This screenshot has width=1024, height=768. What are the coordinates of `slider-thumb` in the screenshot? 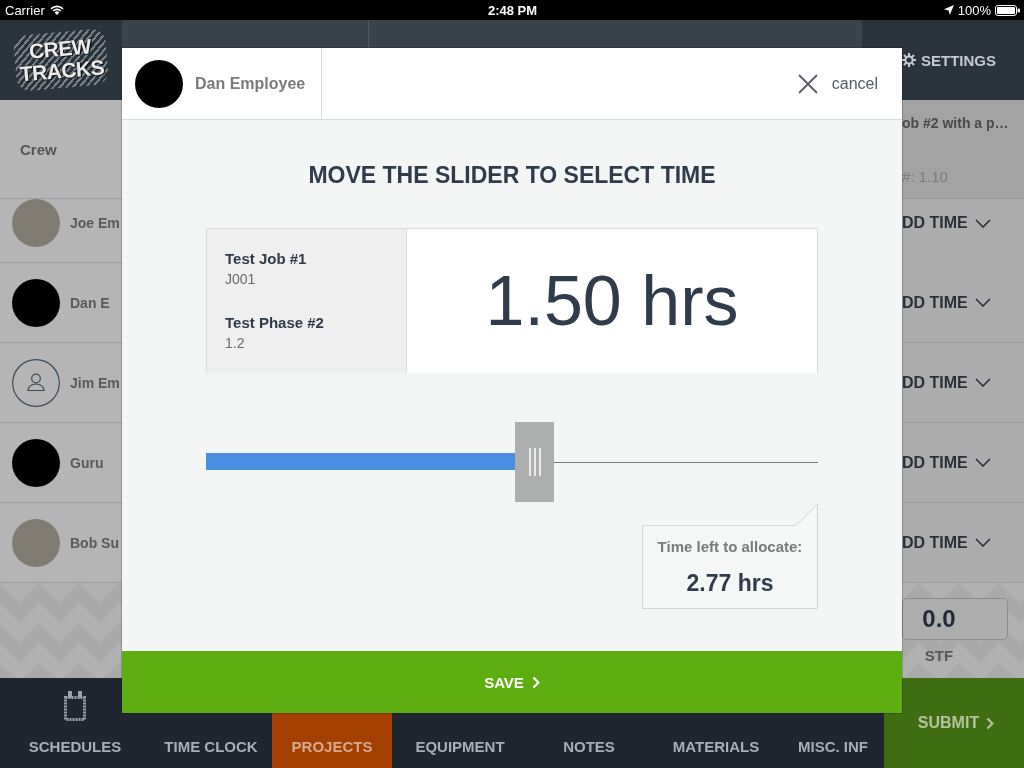 It's located at (535, 462).